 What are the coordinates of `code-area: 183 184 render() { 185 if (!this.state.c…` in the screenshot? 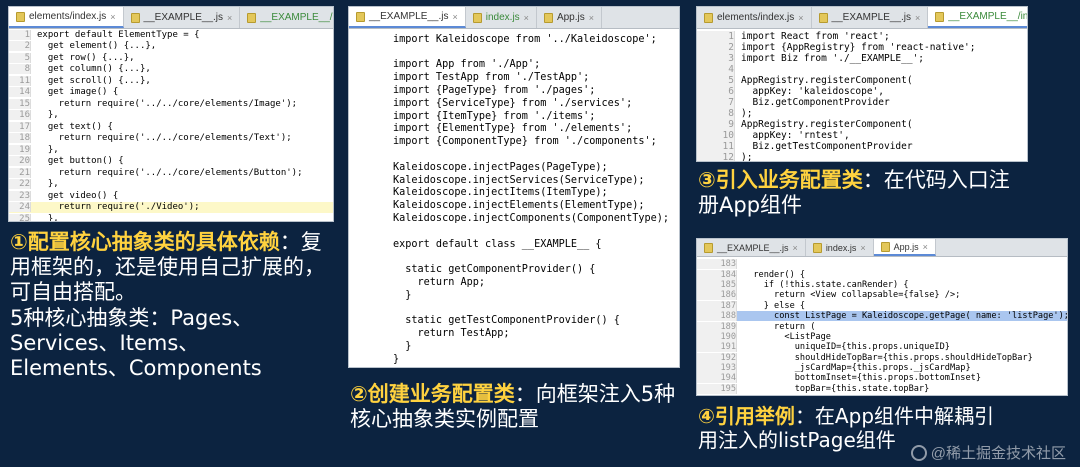 It's located at (882, 325).